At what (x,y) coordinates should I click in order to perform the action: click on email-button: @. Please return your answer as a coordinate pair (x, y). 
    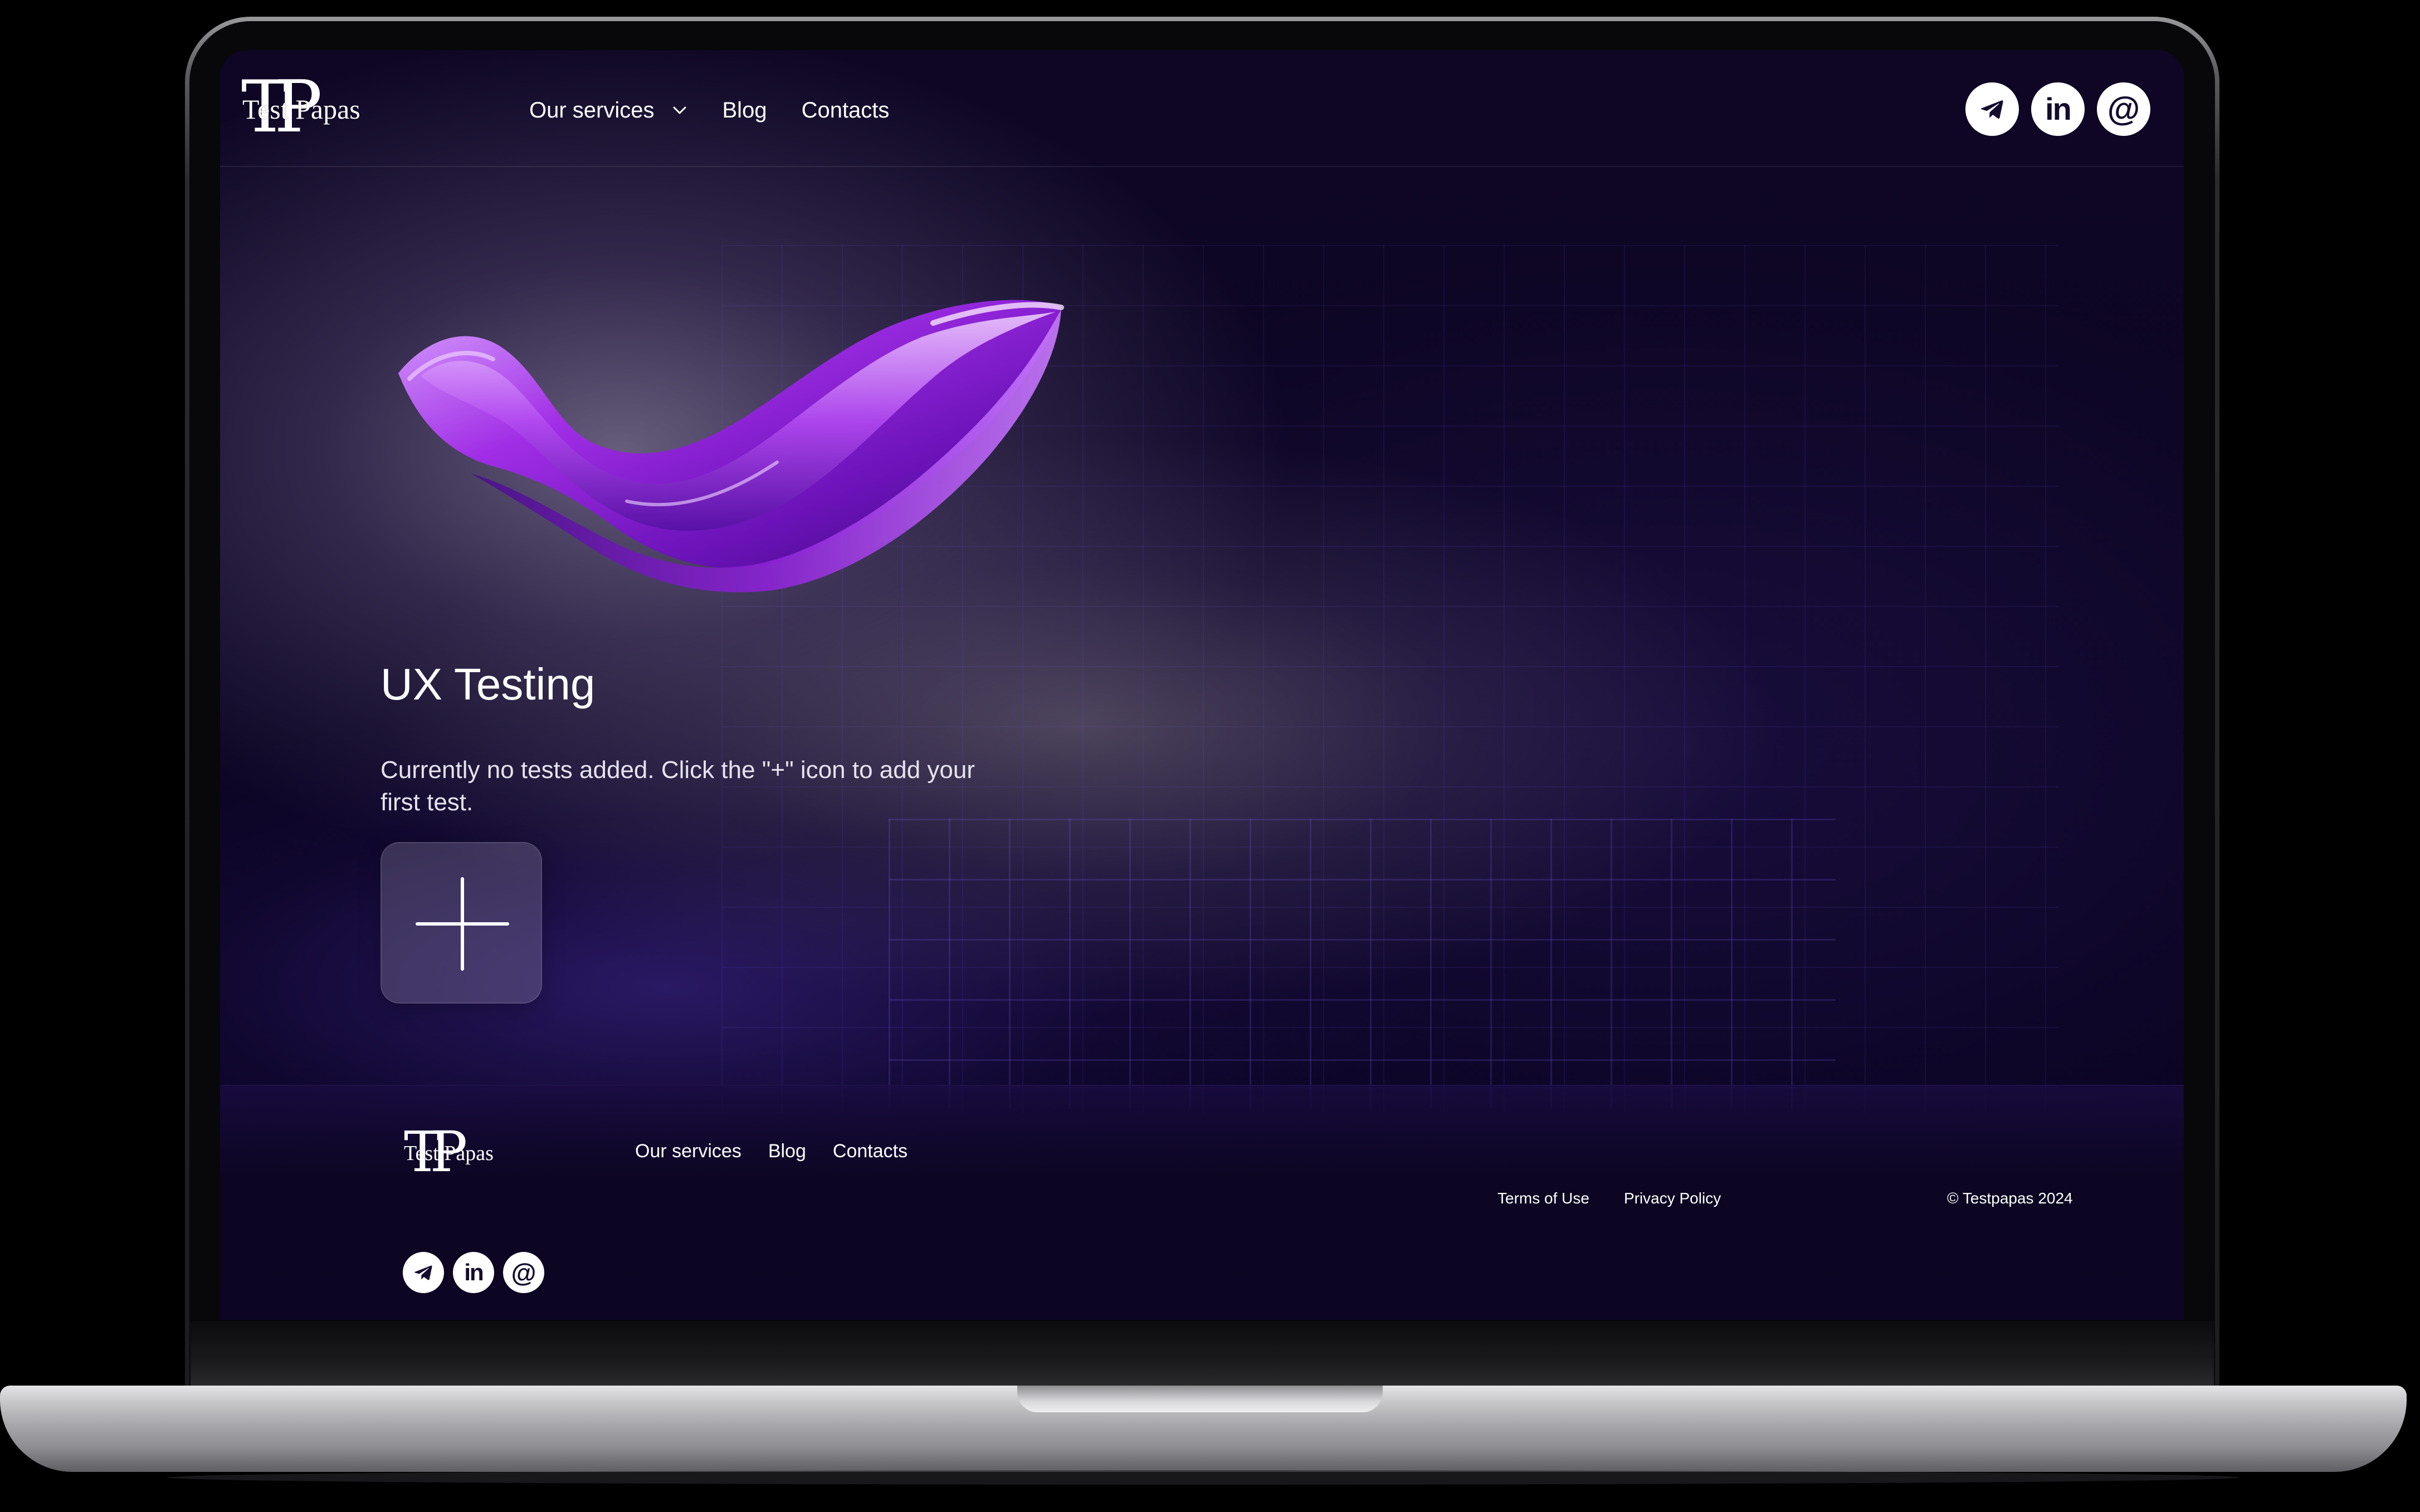
    Looking at the image, I should click on (2123, 109).